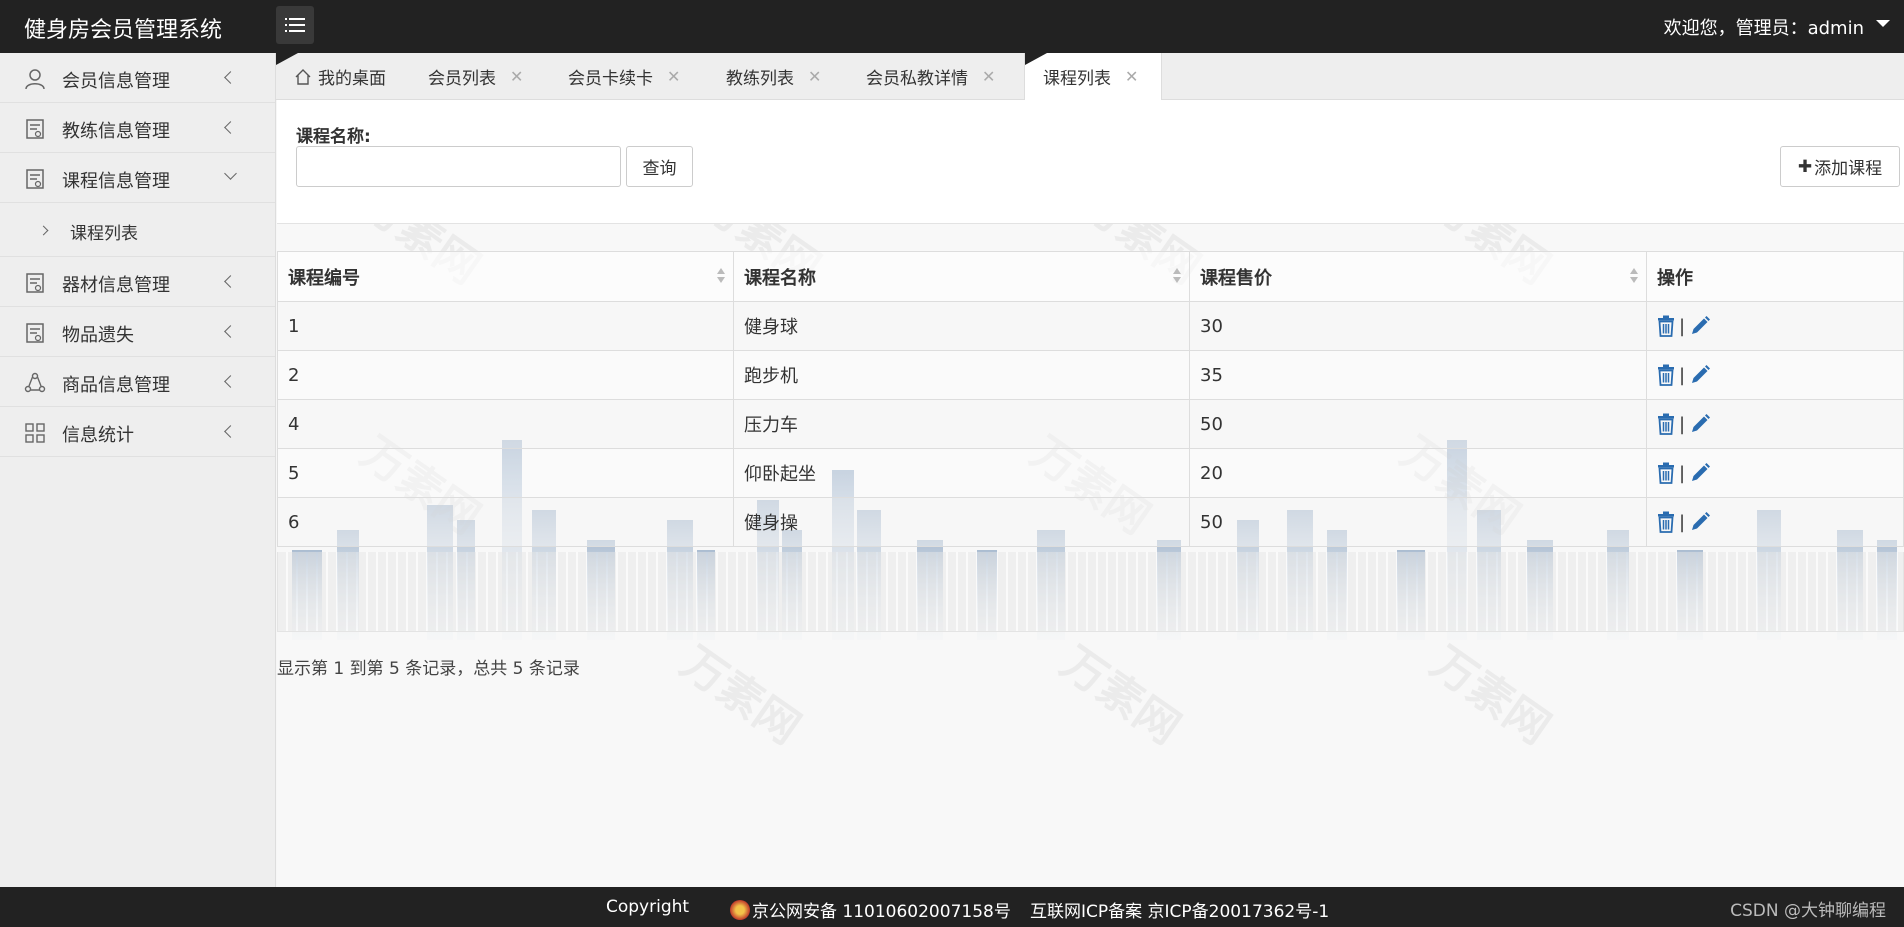 The width and height of the screenshot is (1904, 927). Describe the element at coordinates (505, 326) in the screenshot. I see `cell-id: 1` at that location.